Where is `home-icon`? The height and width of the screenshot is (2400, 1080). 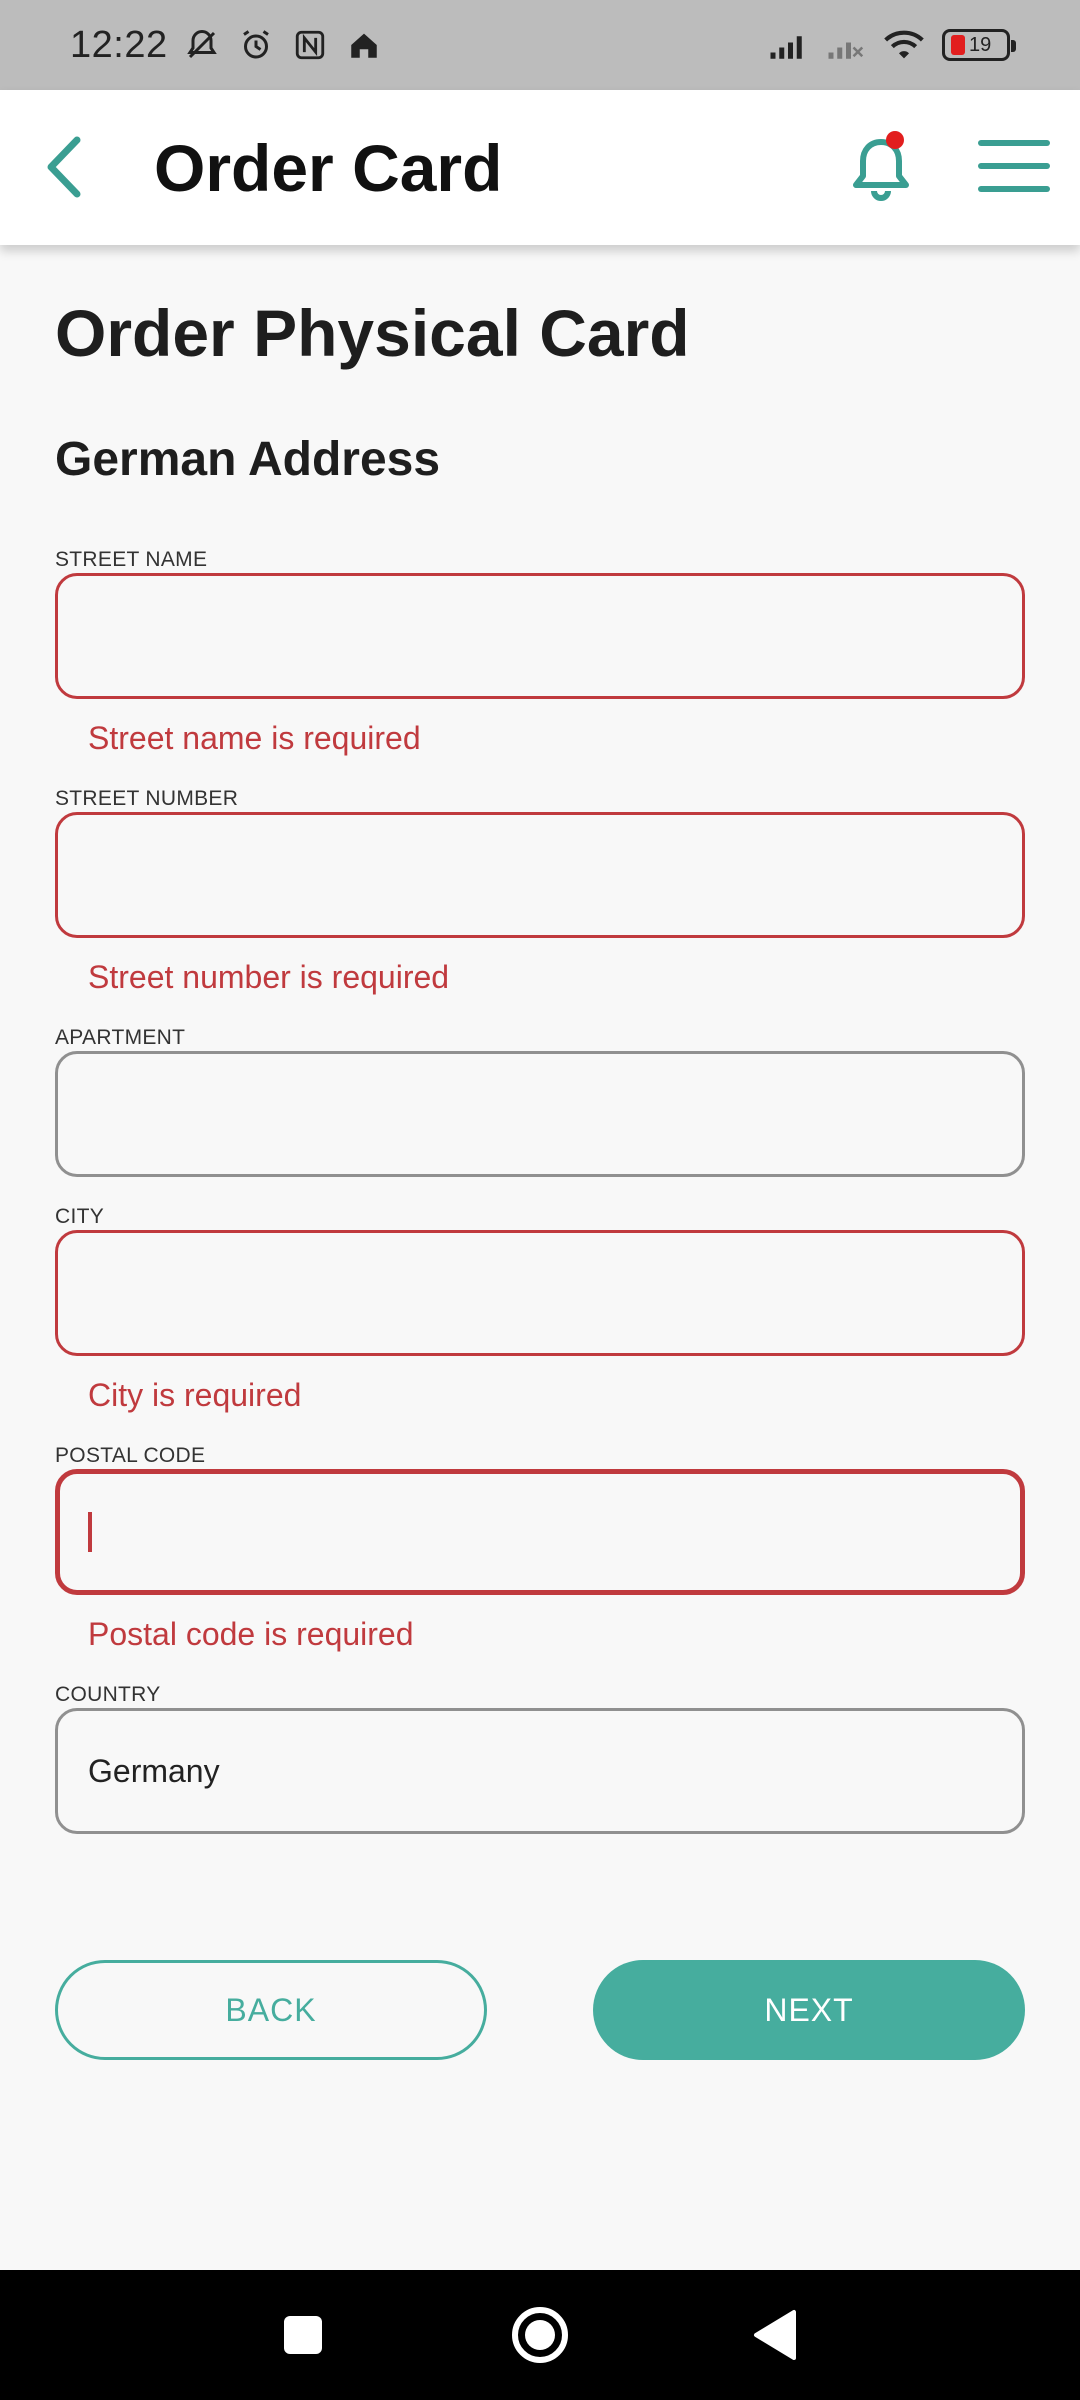
home-icon is located at coordinates (364, 45).